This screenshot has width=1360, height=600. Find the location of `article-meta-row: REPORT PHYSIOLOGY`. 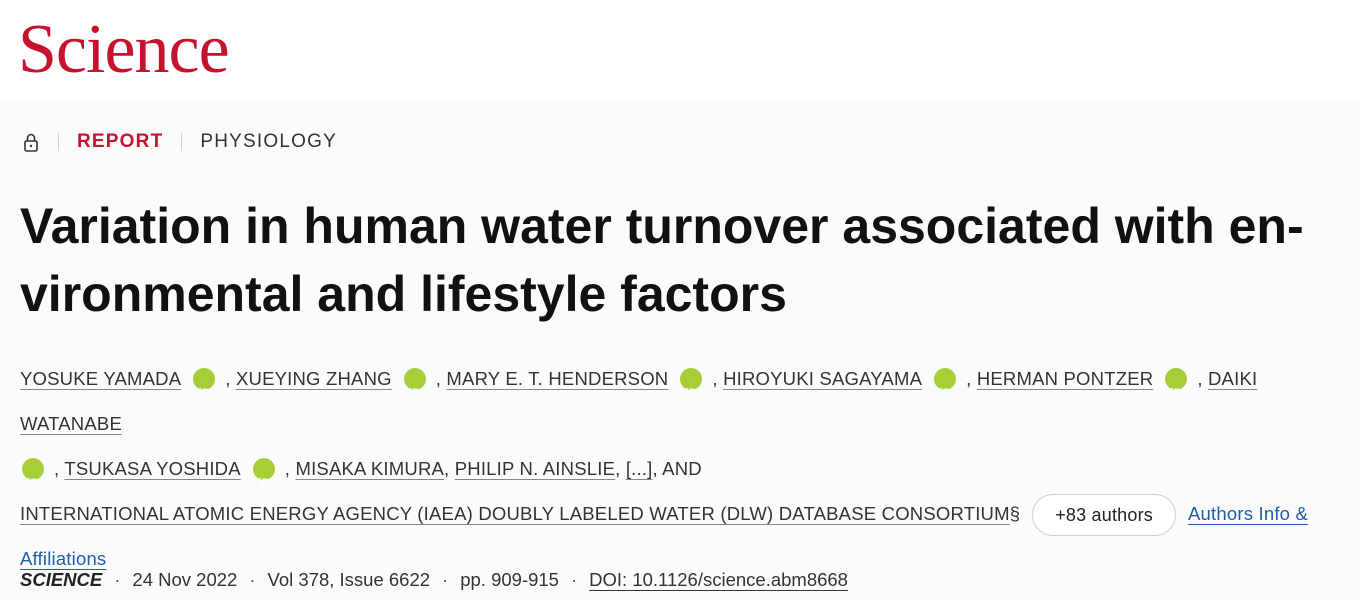

article-meta-row: REPORT PHYSIOLOGY is located at coordinates (179, 142).